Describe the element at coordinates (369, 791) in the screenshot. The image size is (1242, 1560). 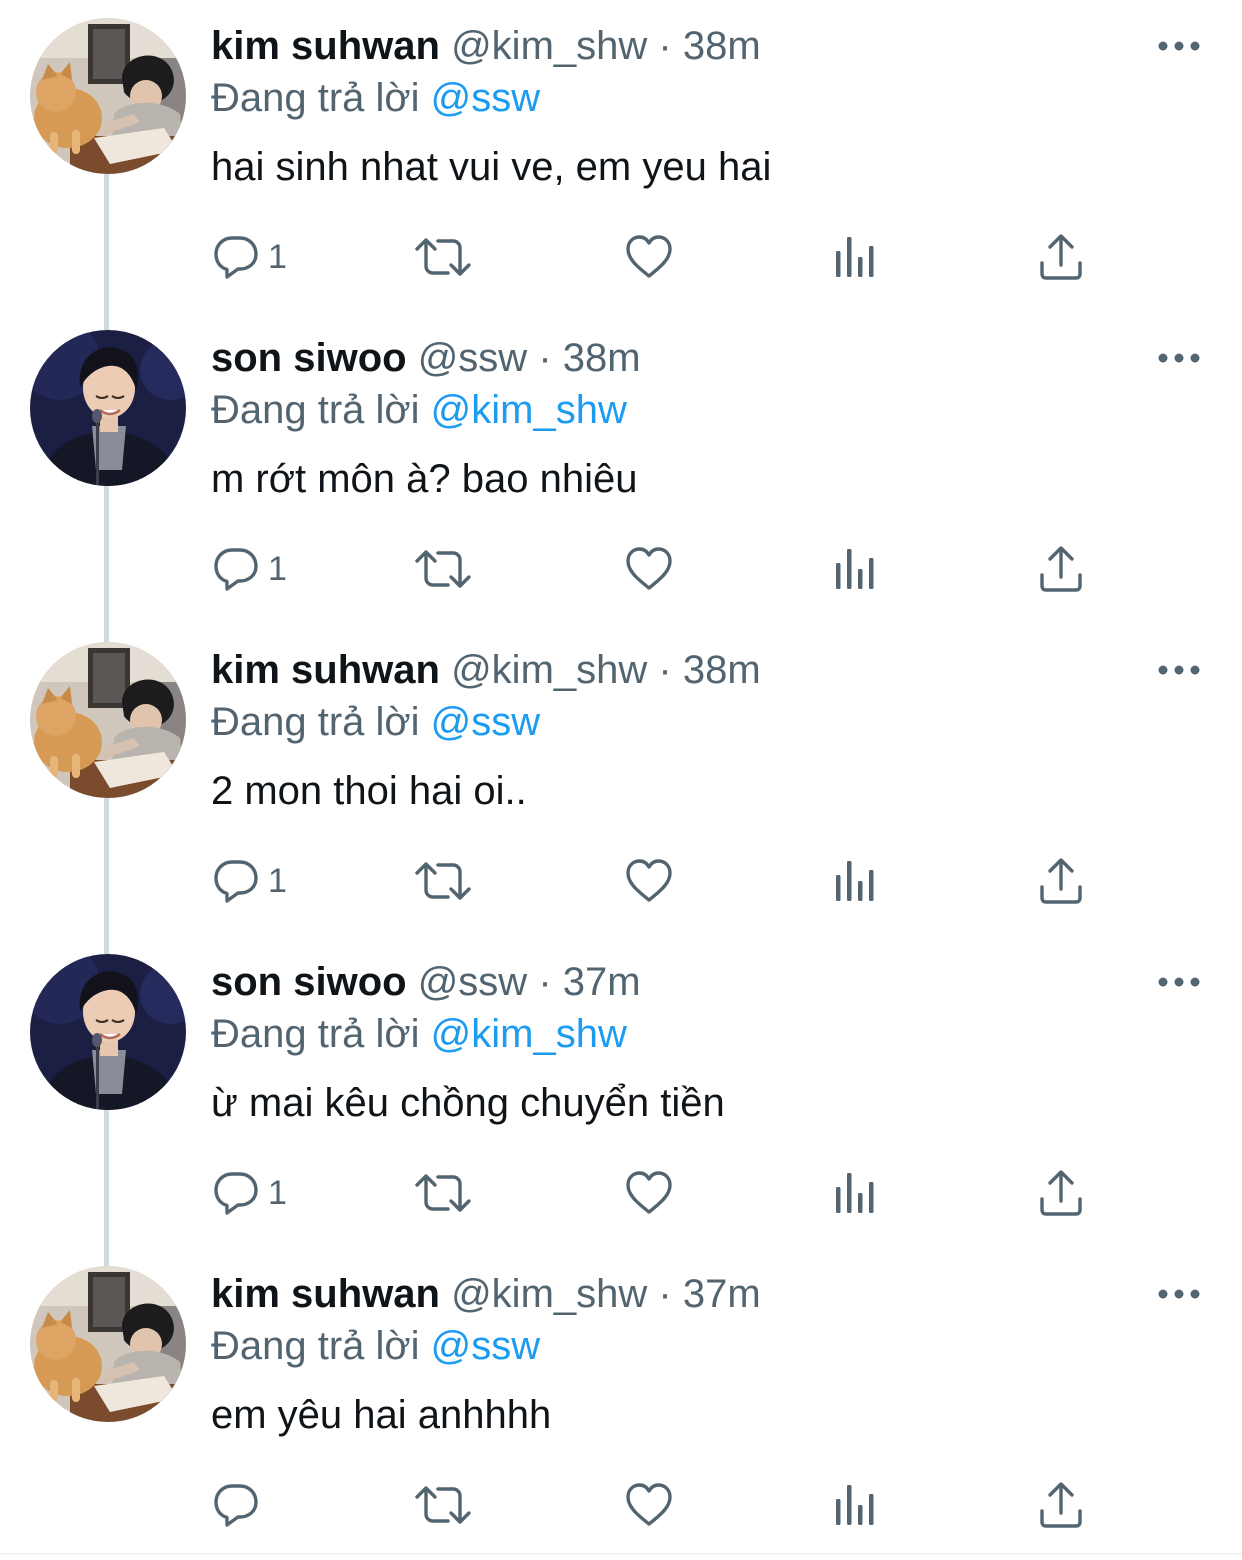
I see `tweet-text: 2 mon thoi hai oi..` at that location.